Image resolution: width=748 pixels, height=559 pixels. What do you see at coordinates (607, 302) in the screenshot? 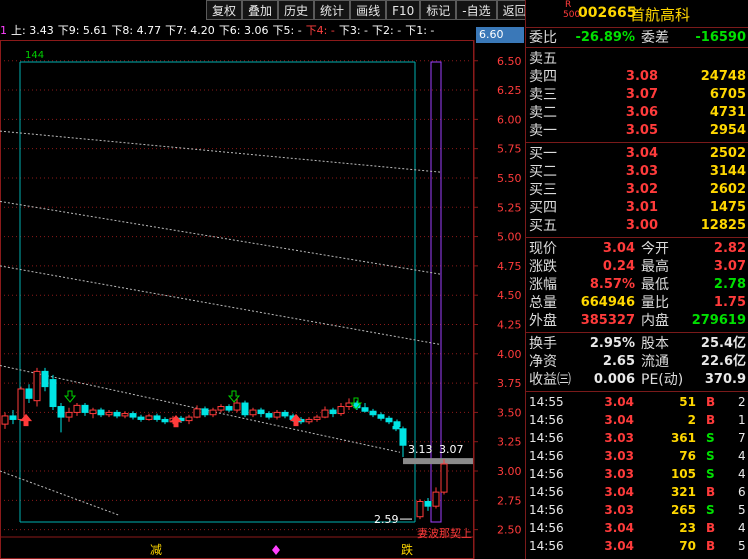
I see `quote-value: 664946` at bounding box center [607, 302].